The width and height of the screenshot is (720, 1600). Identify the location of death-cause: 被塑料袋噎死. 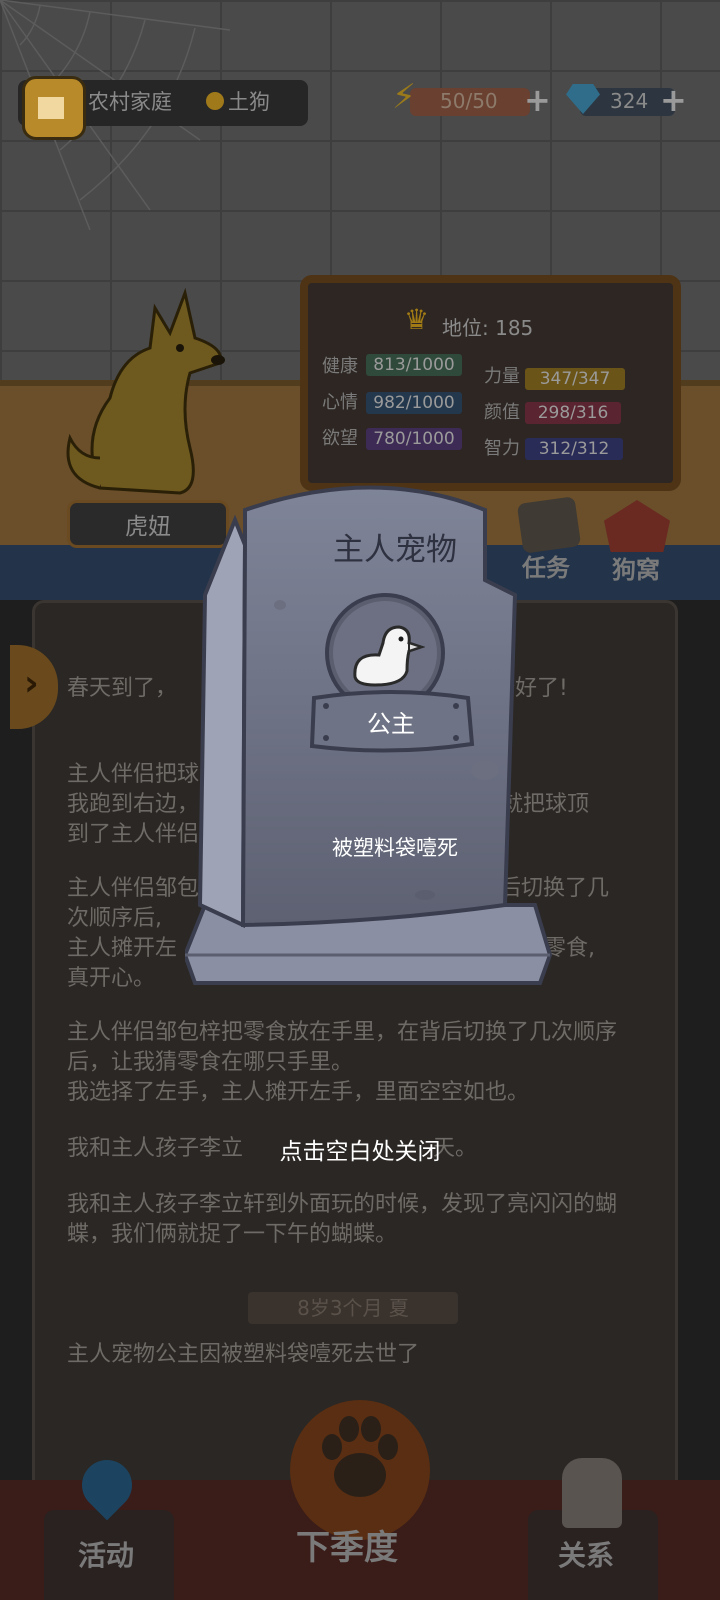
(395, 848).